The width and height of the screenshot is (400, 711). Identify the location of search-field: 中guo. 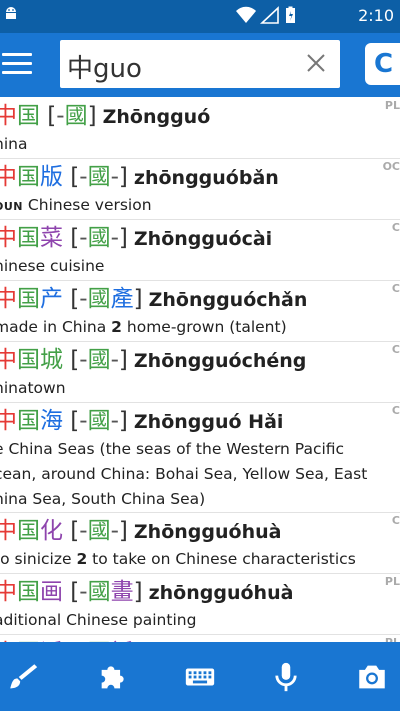
(200, 64).